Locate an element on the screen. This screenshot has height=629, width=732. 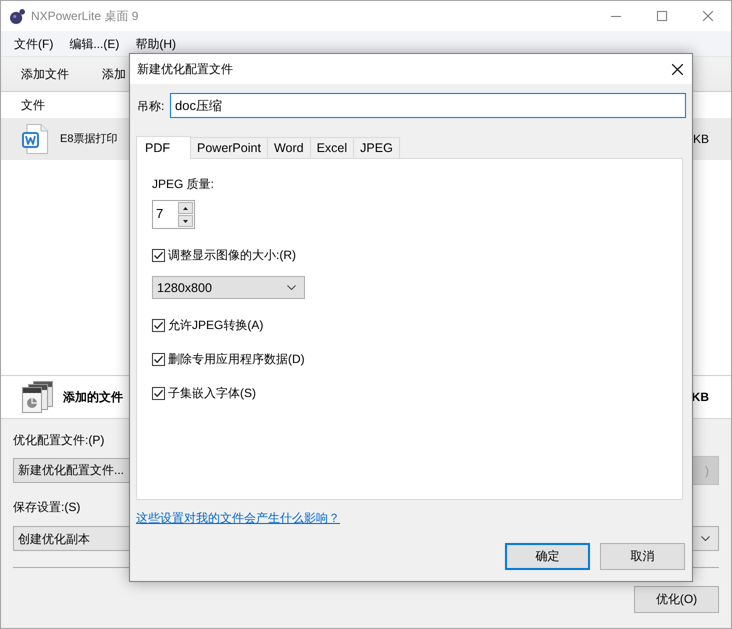
decrease-button is located at coordinates (185, 221).